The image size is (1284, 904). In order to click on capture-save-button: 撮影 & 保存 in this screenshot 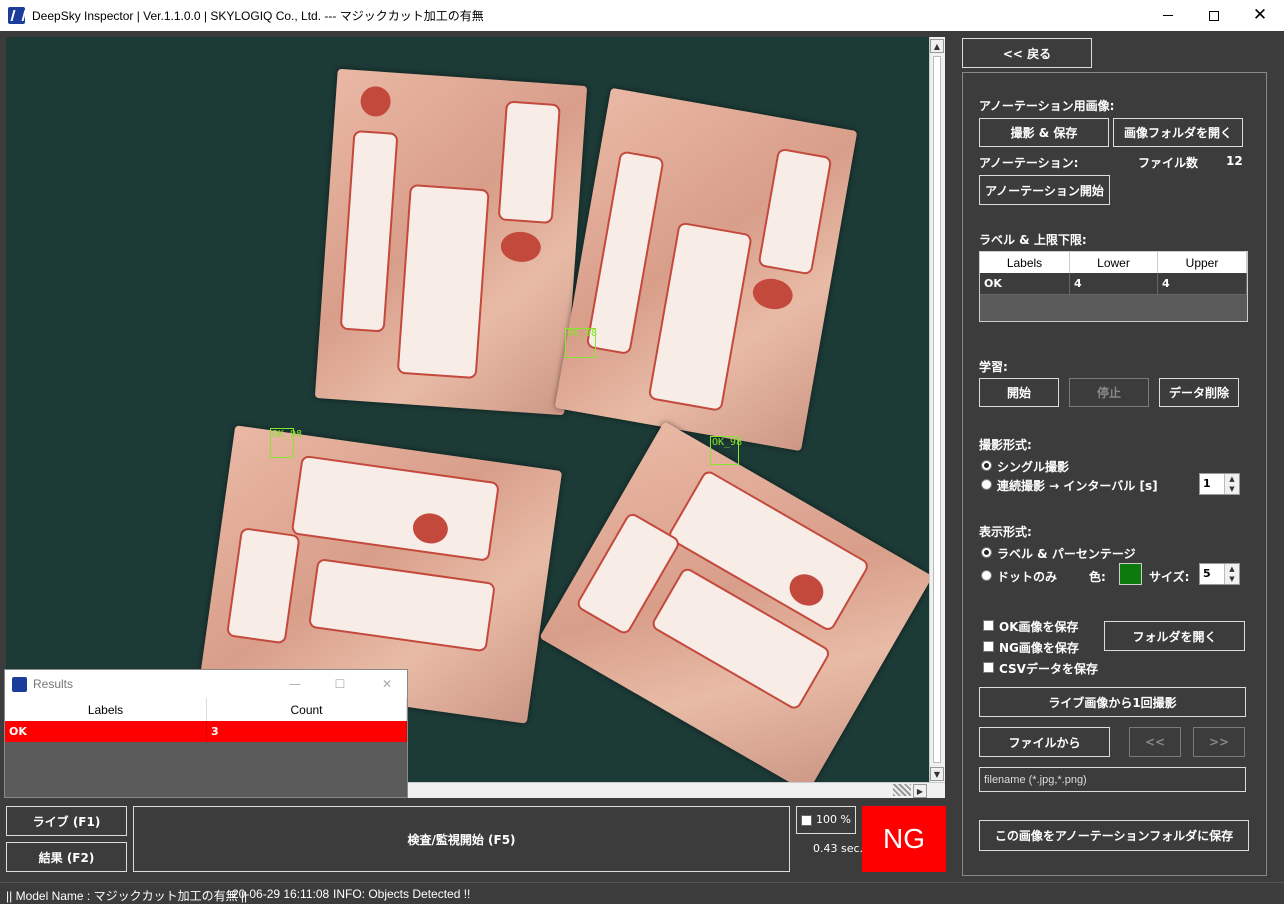, I will do `click(1044, 132)`.